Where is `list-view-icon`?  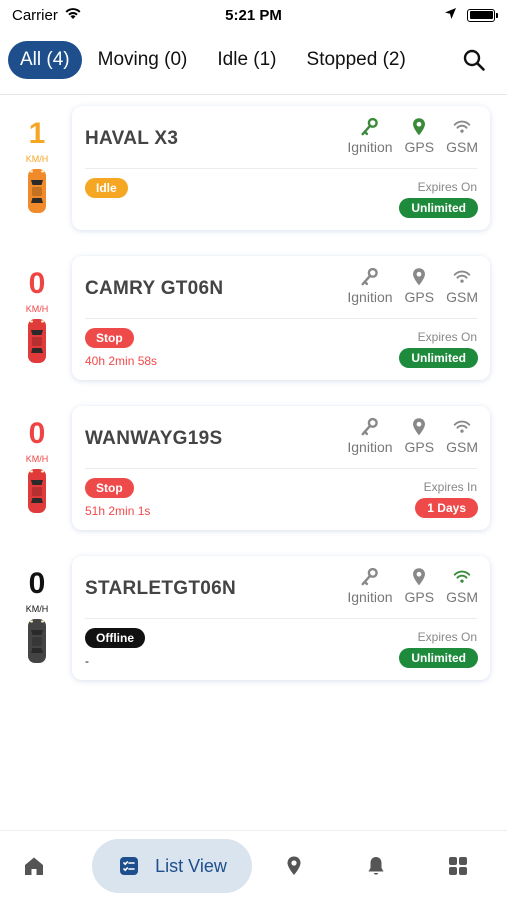
list-view-icon is located at coordinates (129, 866).